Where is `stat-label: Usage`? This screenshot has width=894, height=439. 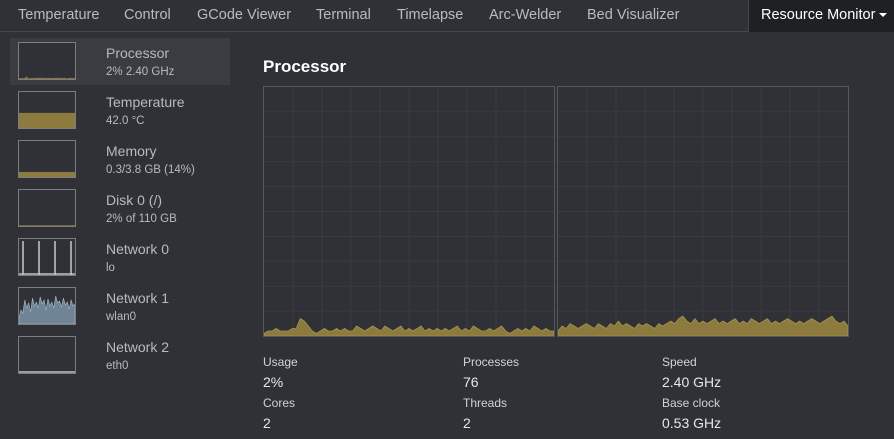
stat-label: Usage is located at coordinates (280, 362).